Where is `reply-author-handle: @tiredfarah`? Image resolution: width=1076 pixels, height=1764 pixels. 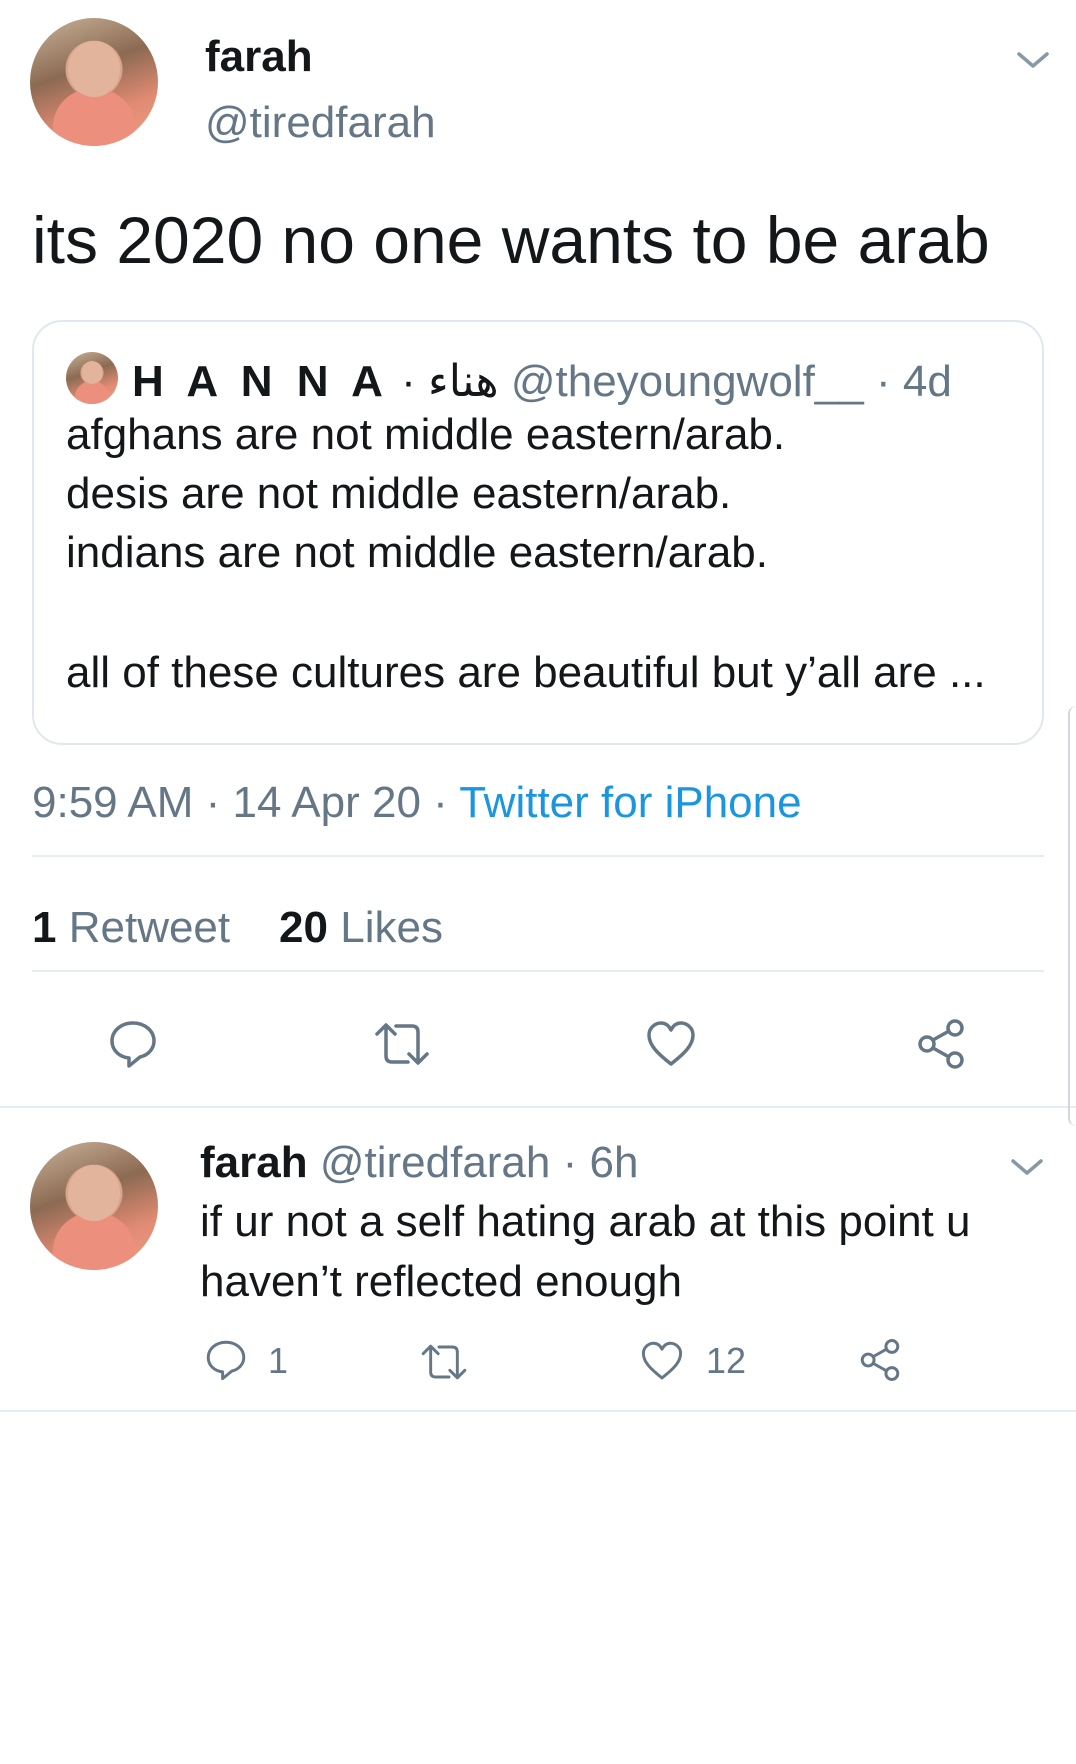
reply-author-handle: @tiredfarah is located at coordinates (435, 1162).